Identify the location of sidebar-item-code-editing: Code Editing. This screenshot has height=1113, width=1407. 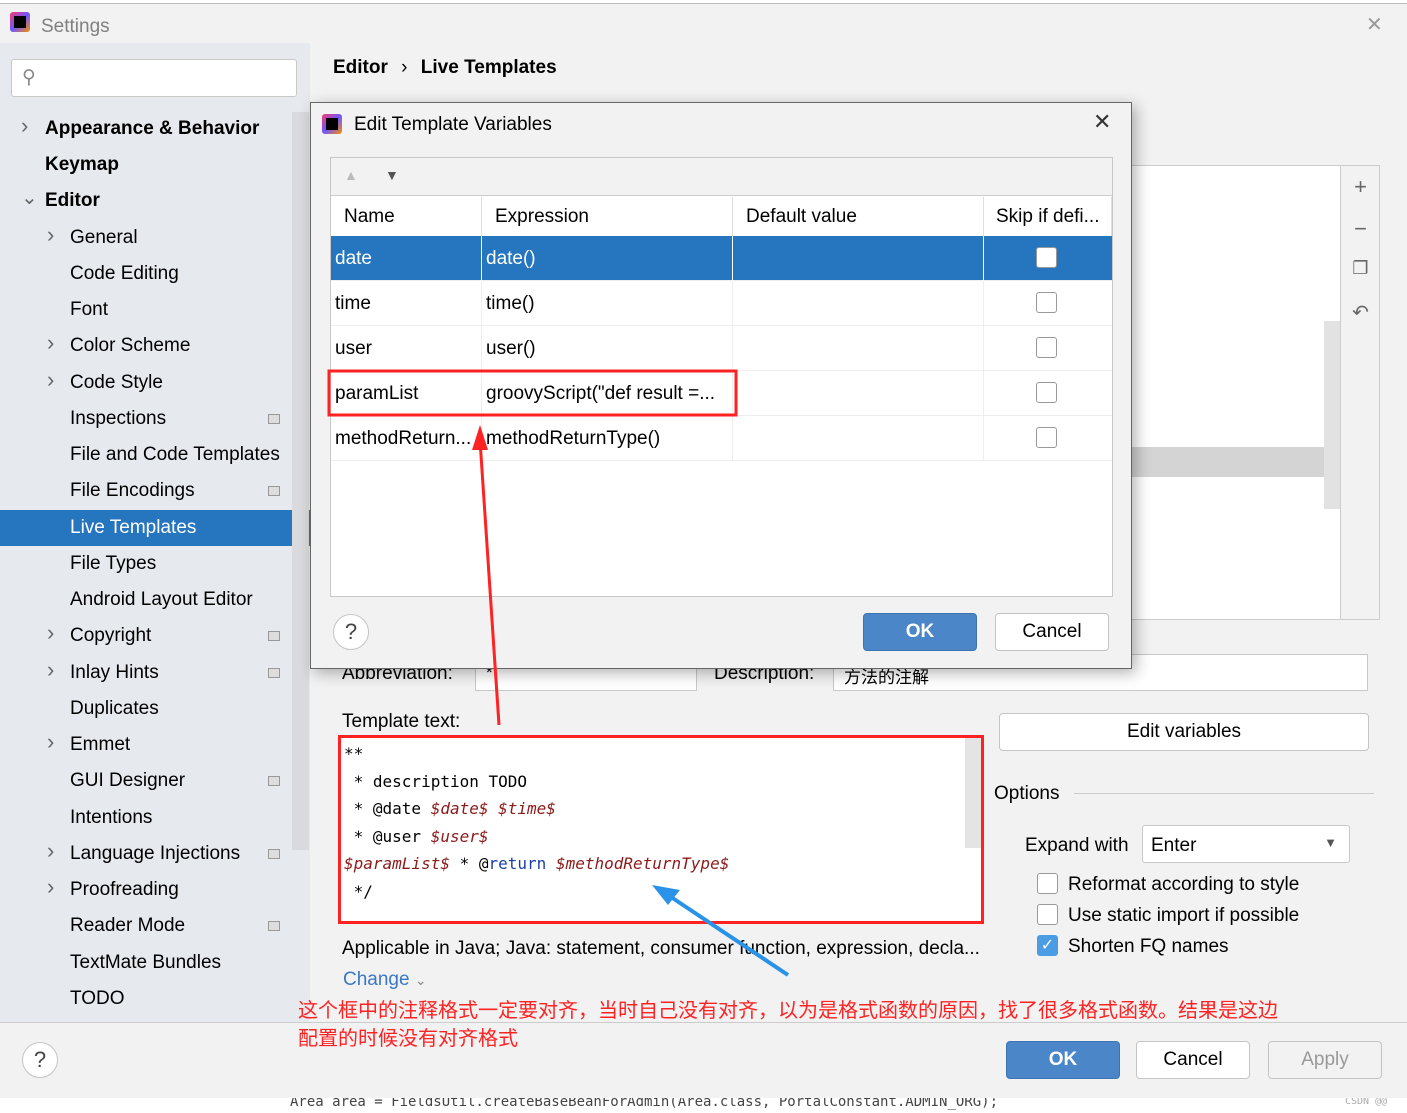
(155, 274).